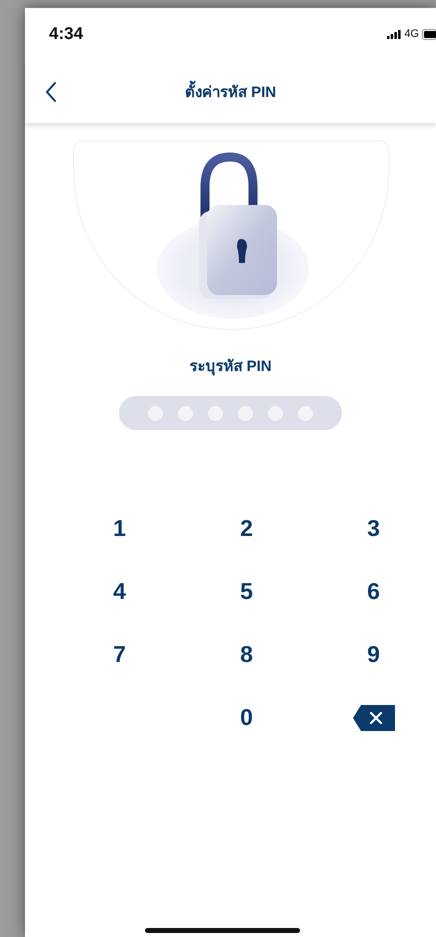 This screenshot has width=436, height=937. I want to click on signal-icon, so click(394, 34).